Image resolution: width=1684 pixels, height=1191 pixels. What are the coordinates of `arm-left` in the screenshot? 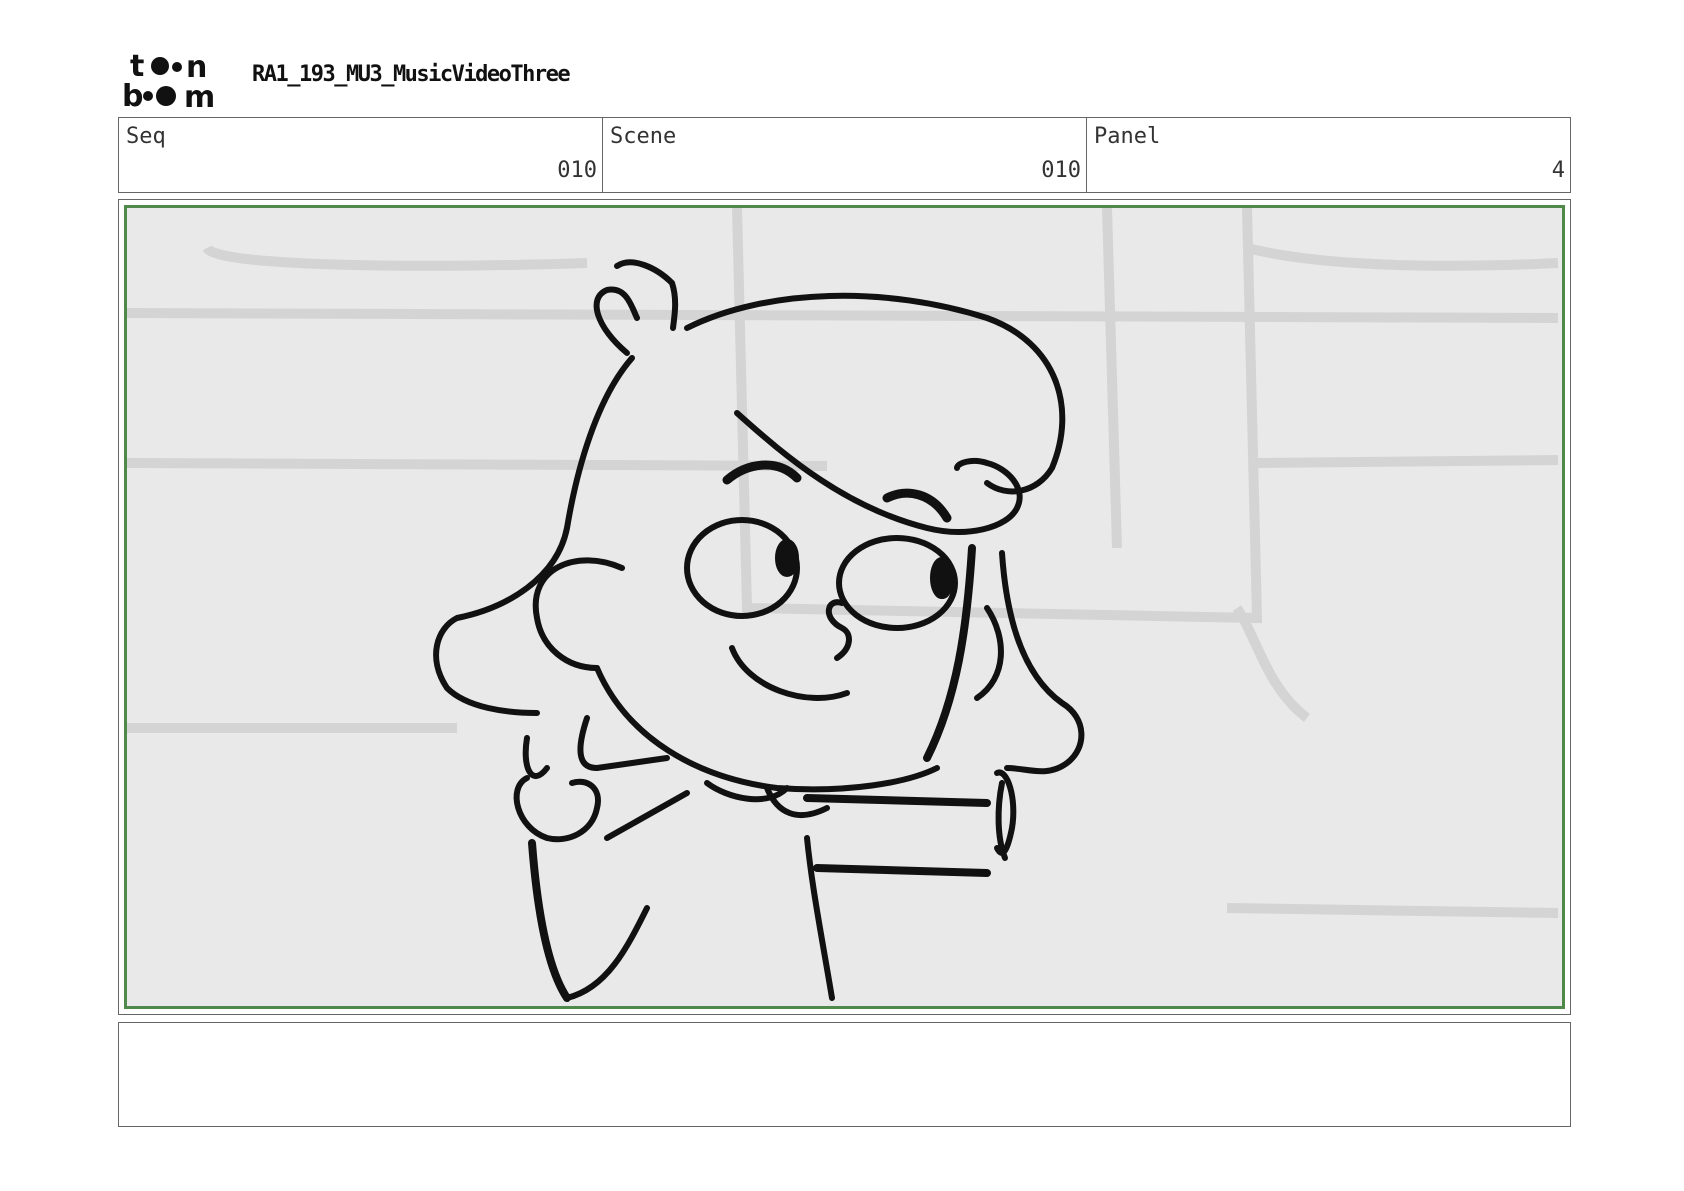 It's located at (632, 763).